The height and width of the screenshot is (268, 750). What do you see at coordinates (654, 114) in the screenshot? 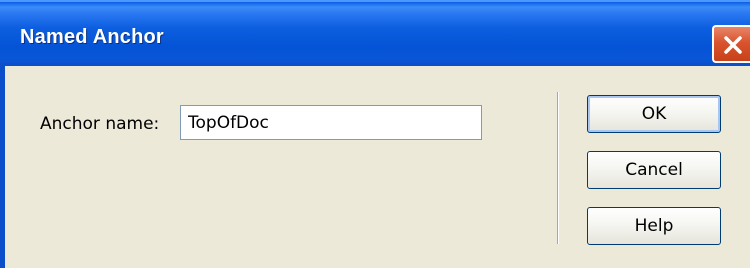
I see `ok-button: OK` at bounding box center [654, 114].